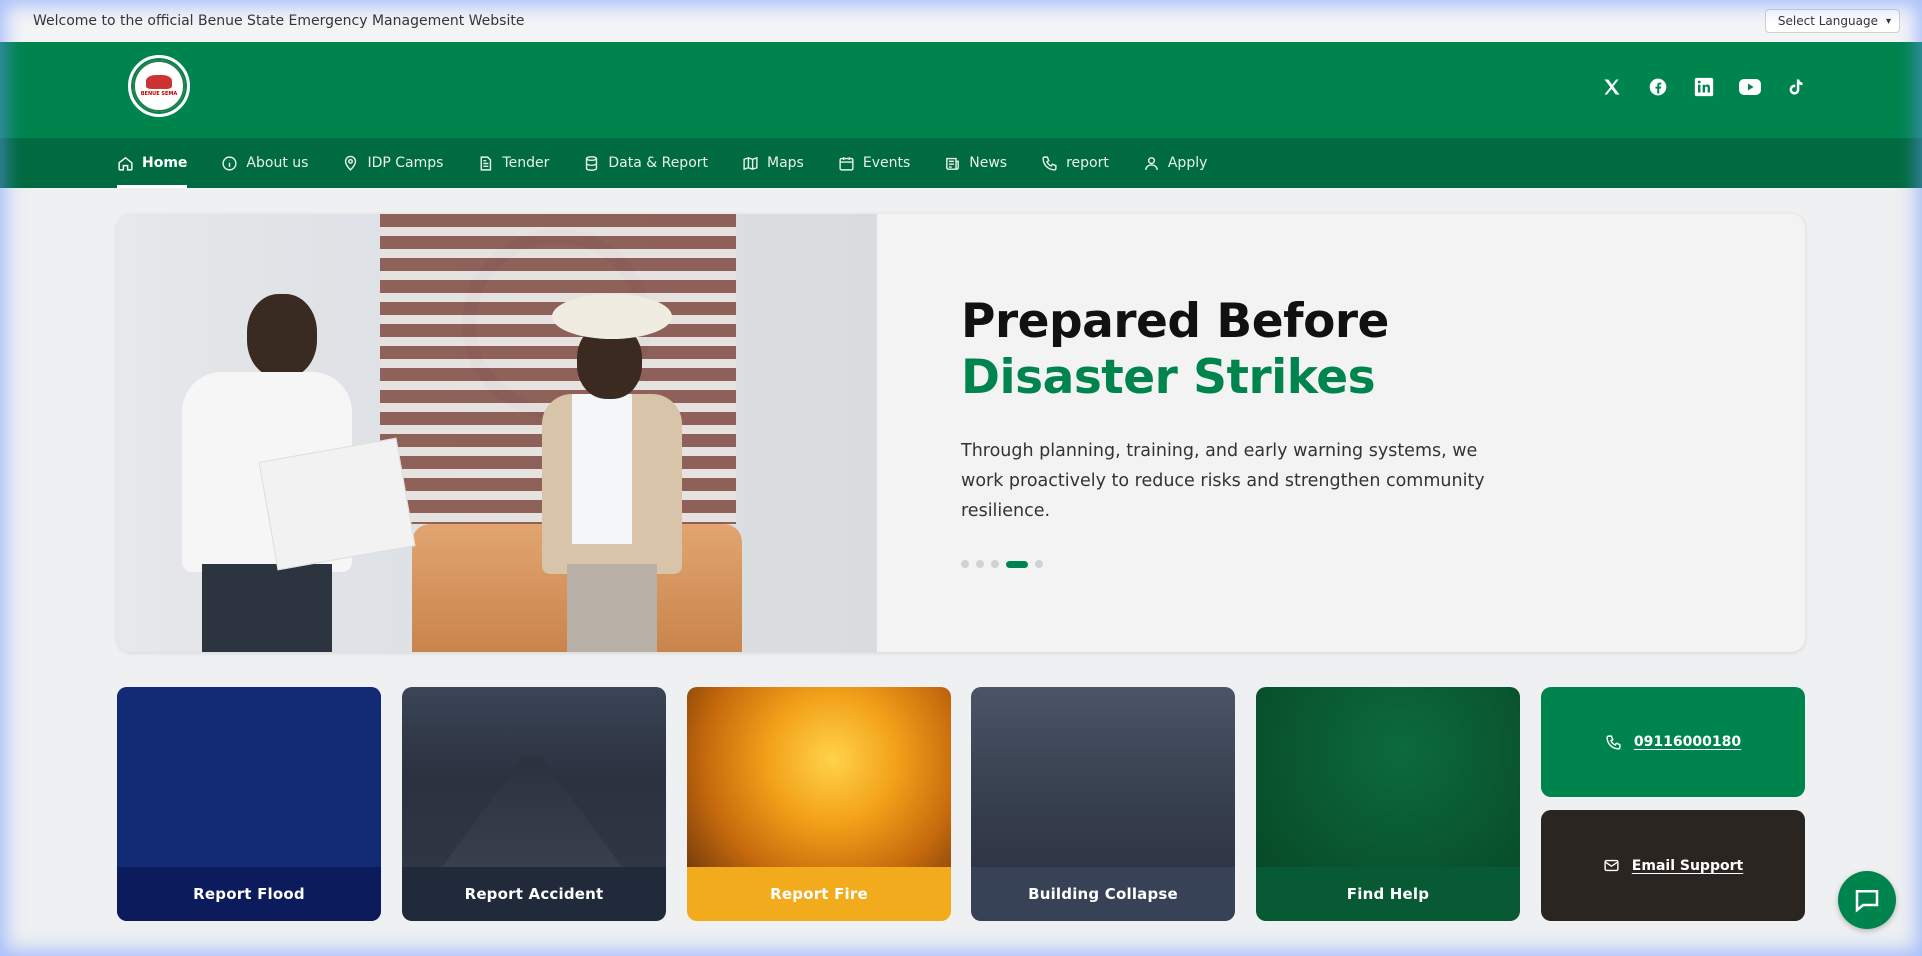 The image size is (1922, 956). I want to click on document-icon, so click(486, 163).